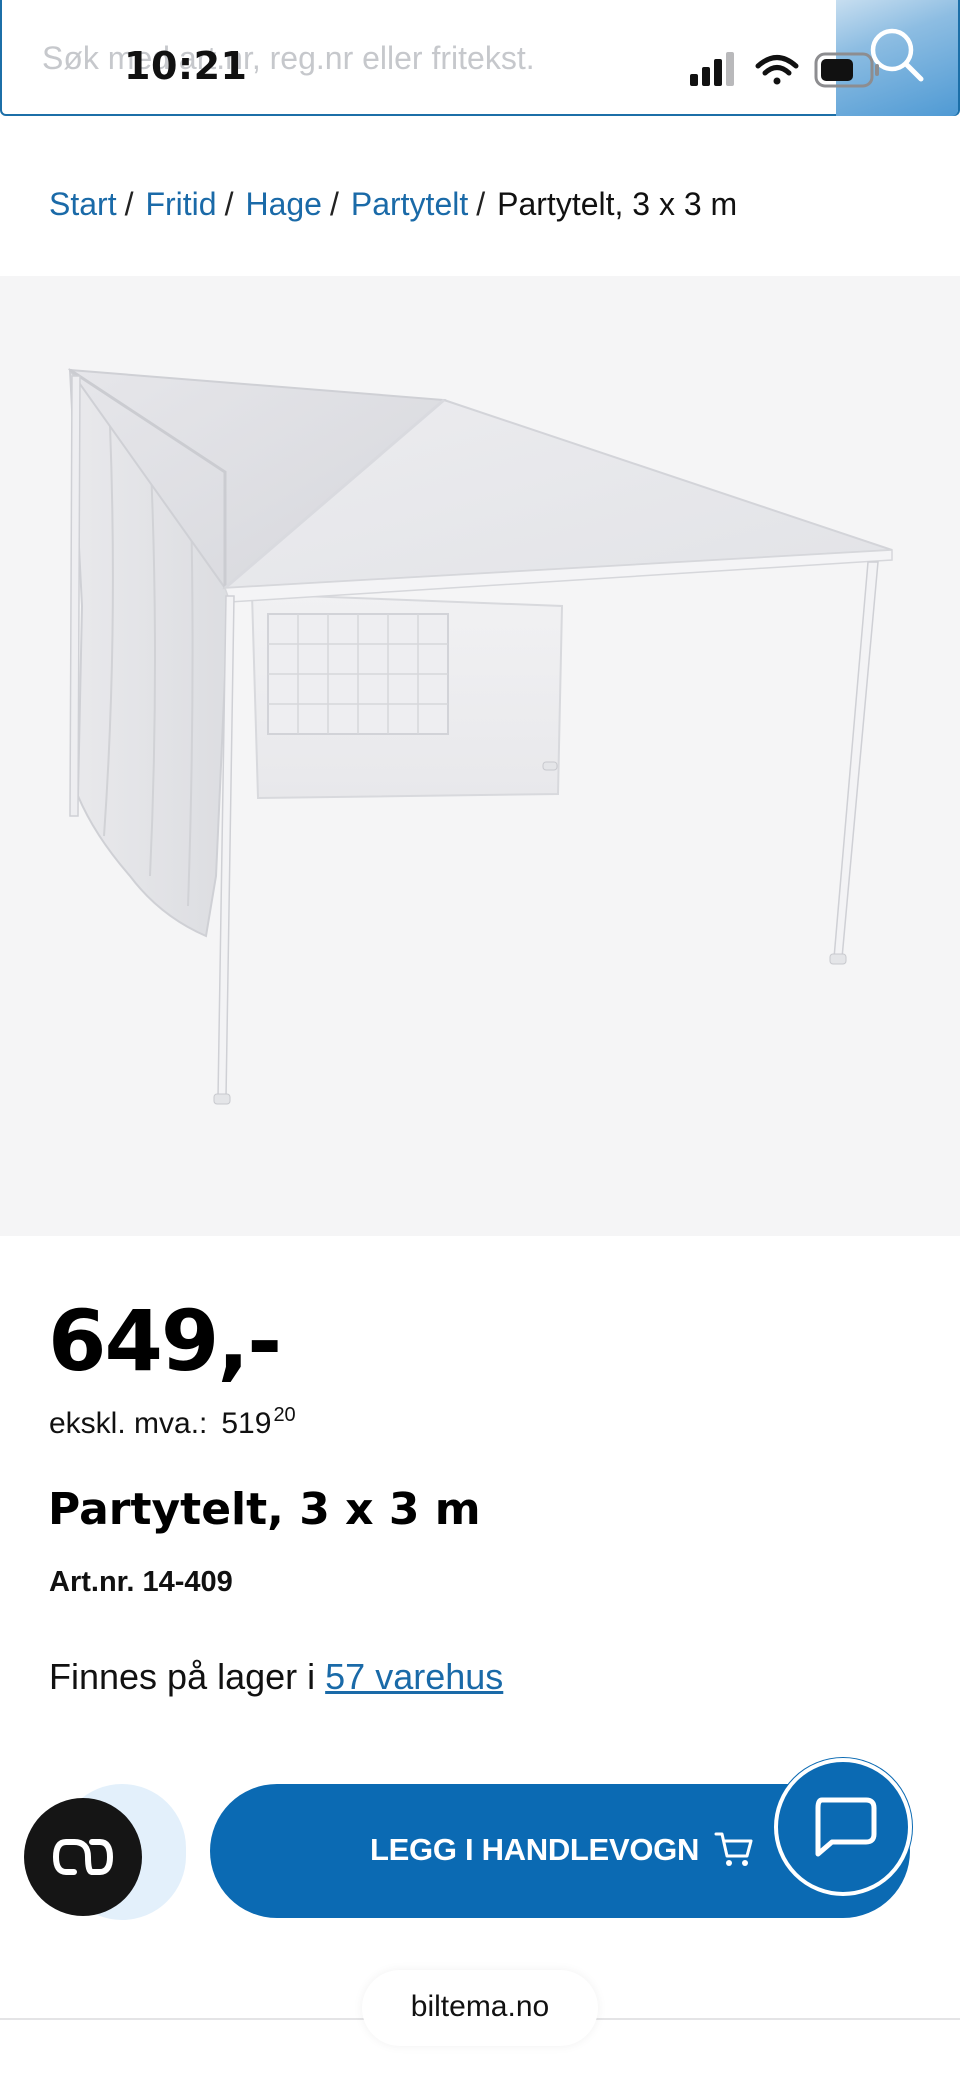 Image resolution: width=960 pixels, height=2081 pixels. Describe the element at coordinates (409, 204) in the screenshot. I see `breadcrumb-partytelt: Partytelt` at that location.